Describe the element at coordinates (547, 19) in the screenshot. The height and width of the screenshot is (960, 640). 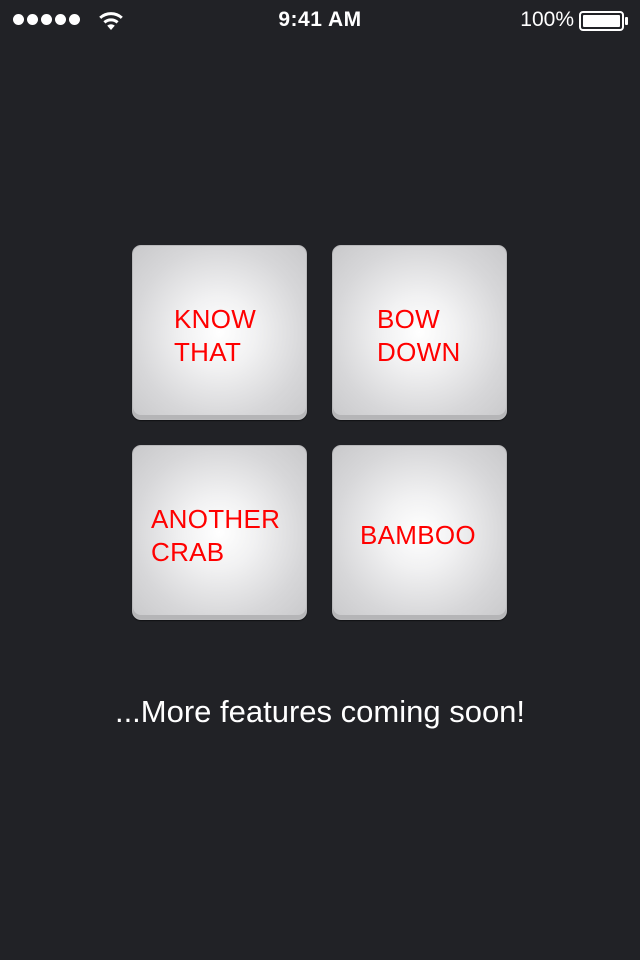
I see `battery-percentage: 100%` at that location.